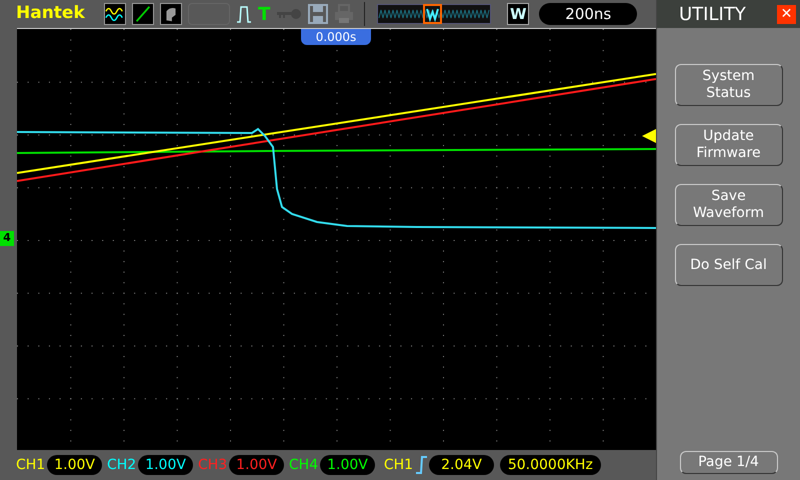 This screenshot has height=480, width=800. Describe the element at coordinates (421, 465) in the screenshot. I see `rising-edge-icon` at that location.